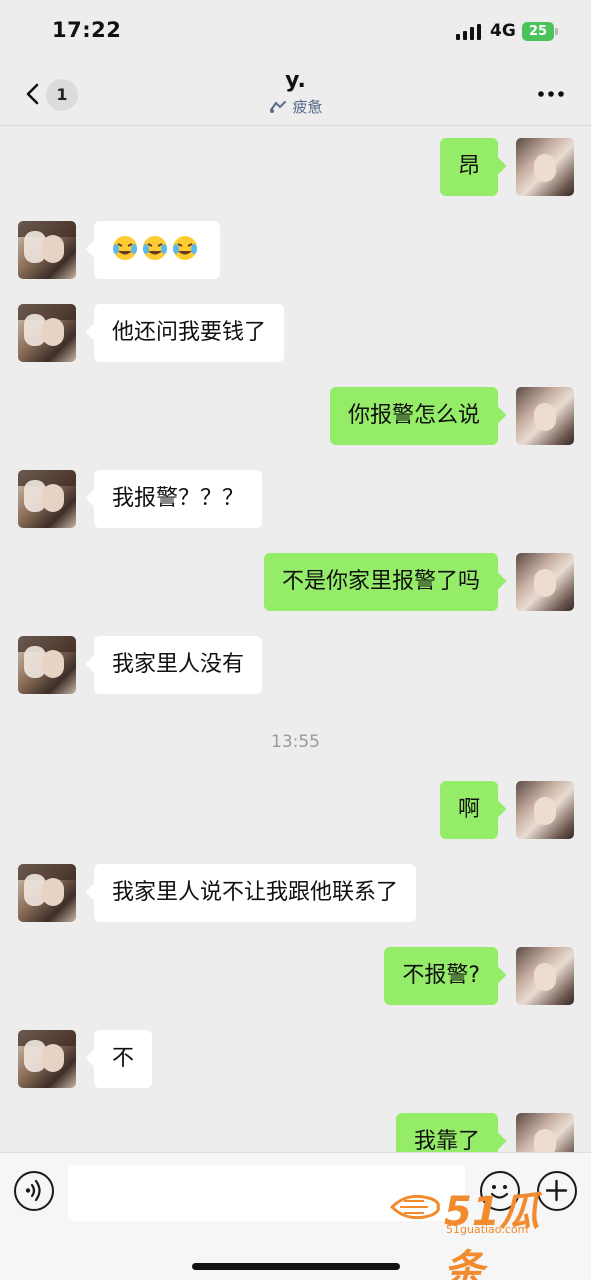 The width and height of the screenshot is (591, 1280). Describe the element at coordinates (468, 810) in the screenshot. I see `message-bubble: 啊` at that location.